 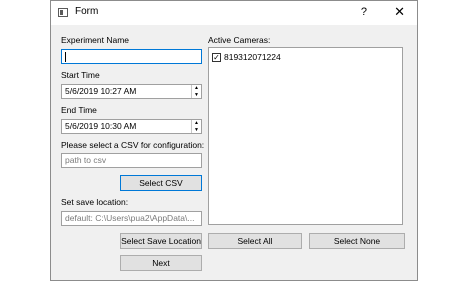 I want to click on select-csv-button: Select CSV, so click(x=161, y=183).